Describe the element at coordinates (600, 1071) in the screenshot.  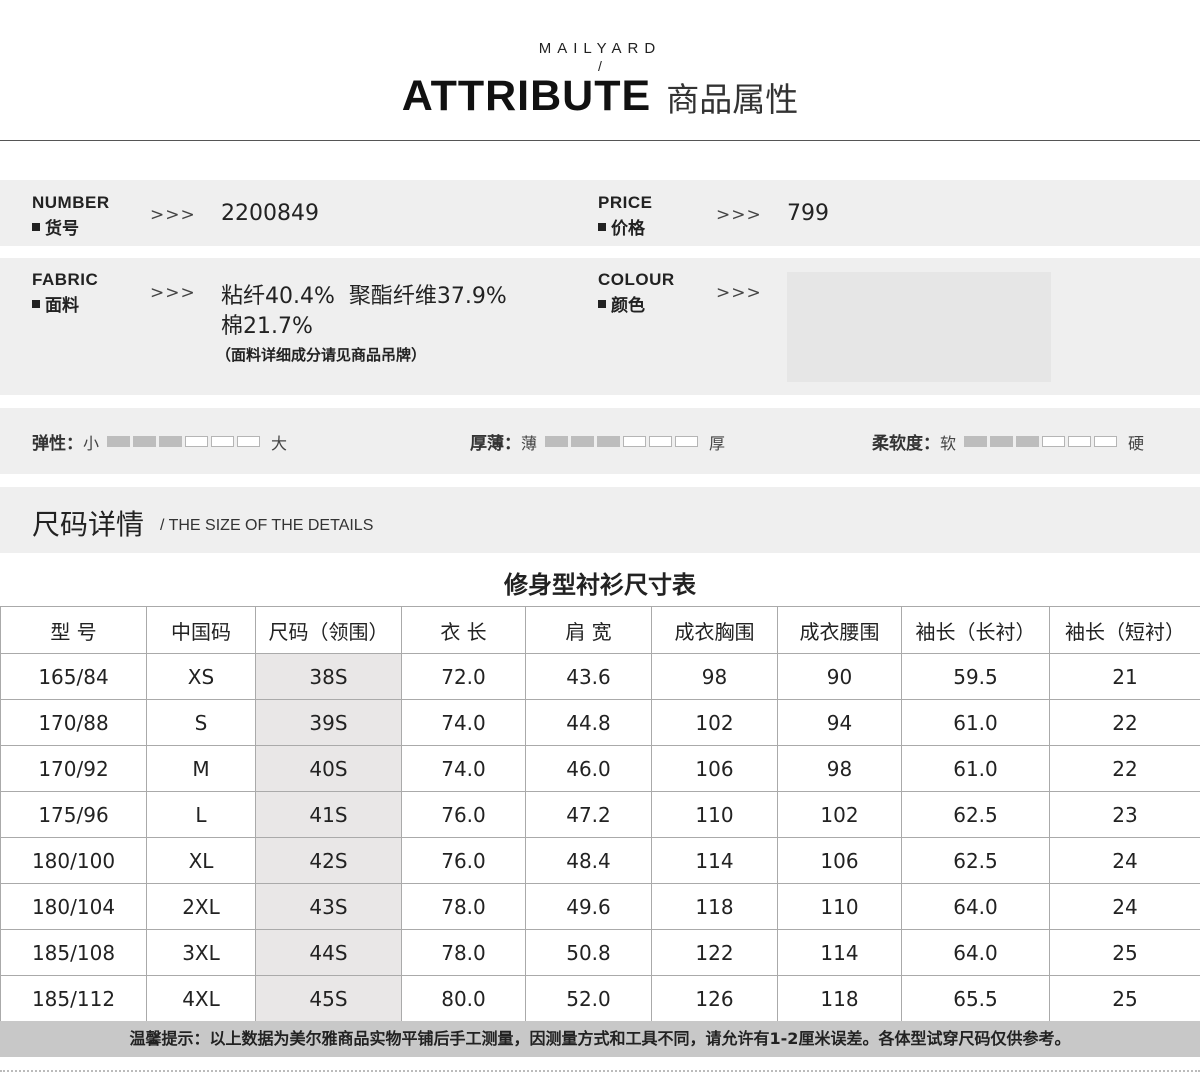
I see `dotted-divider` at that location.